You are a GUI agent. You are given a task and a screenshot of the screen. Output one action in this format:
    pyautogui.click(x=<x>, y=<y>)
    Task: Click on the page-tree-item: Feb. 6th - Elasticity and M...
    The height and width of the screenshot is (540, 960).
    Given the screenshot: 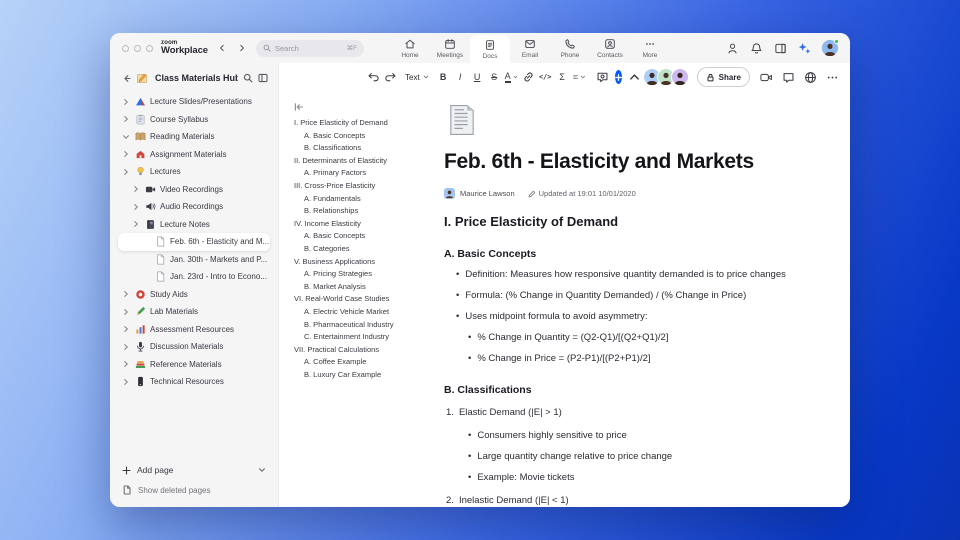 What is the action you would take?
    pyautogui.click(x=194, y=242)
    